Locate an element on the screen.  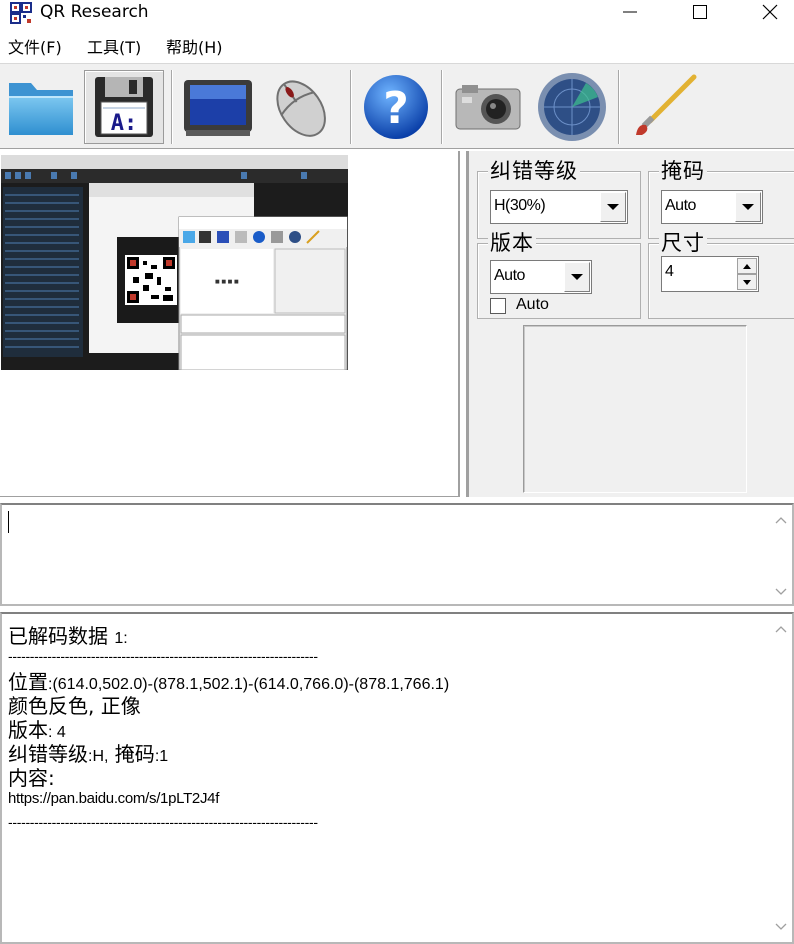
version-auto-label: Auto is located at coordinates (532, 304).